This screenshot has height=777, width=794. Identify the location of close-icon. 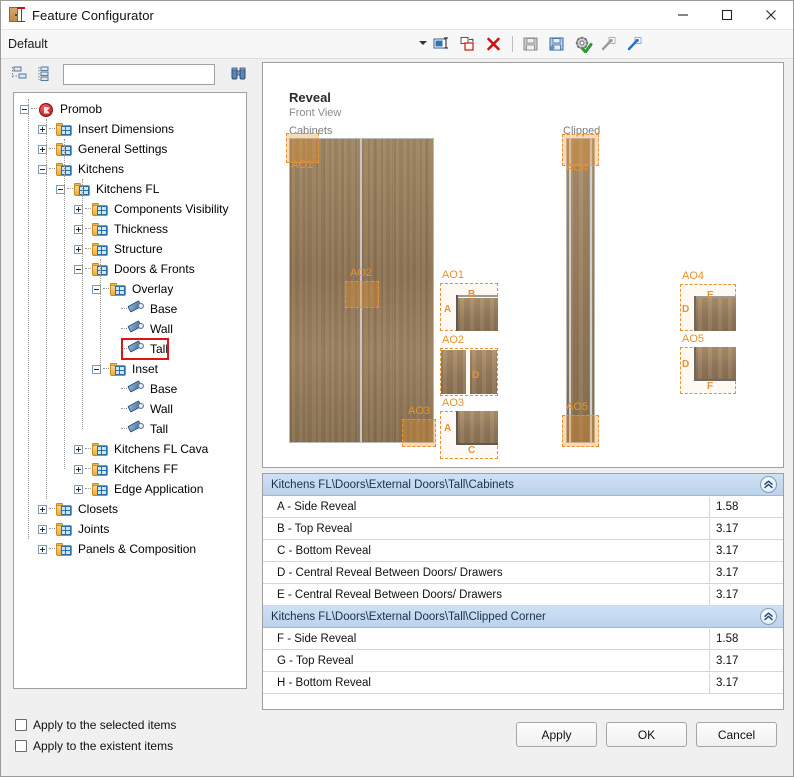
(771, 15).